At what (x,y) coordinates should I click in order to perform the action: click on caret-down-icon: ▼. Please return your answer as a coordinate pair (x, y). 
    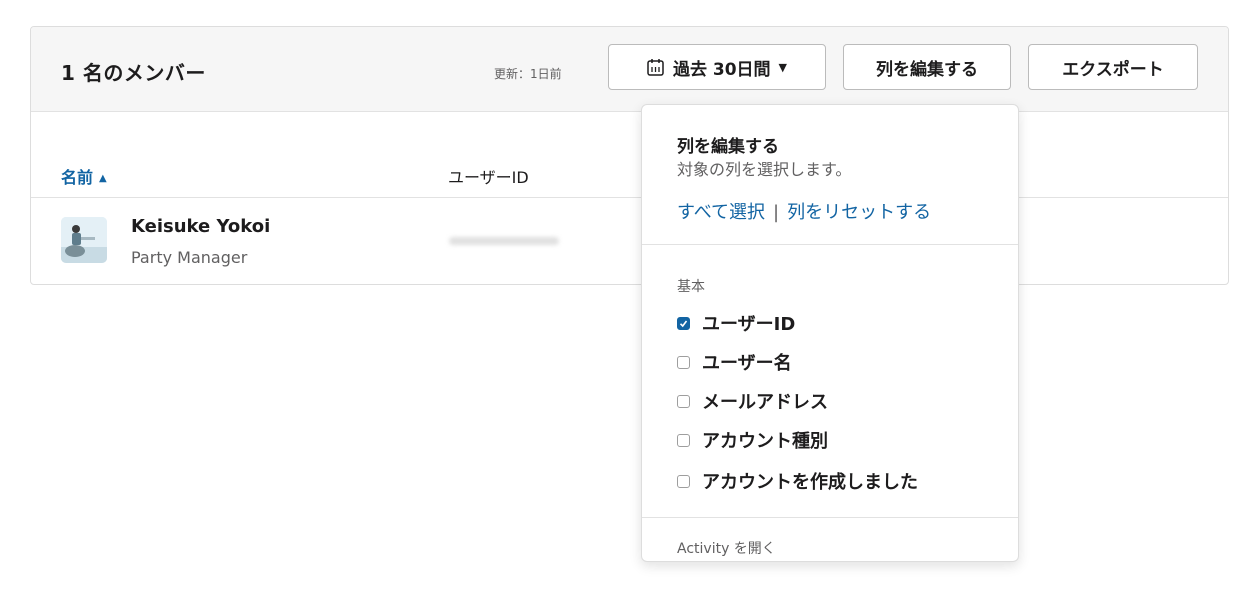
    Looking at the image, I should click on (783, 67).